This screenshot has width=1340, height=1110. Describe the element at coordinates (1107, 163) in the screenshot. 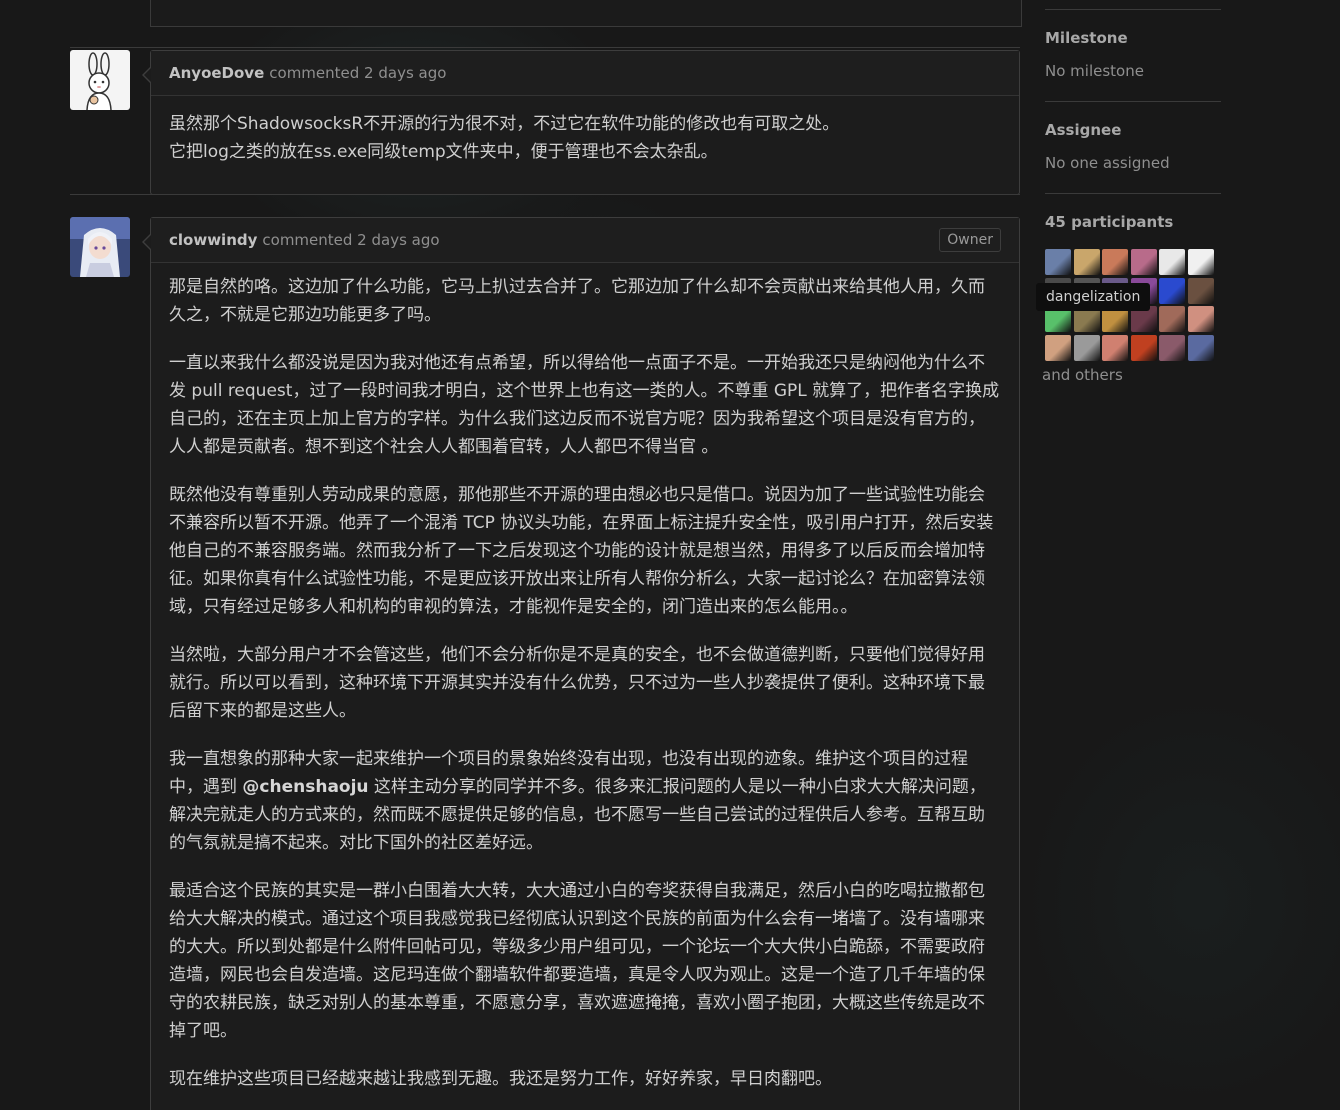

I see `assignee-value: No one assigned` at that location.